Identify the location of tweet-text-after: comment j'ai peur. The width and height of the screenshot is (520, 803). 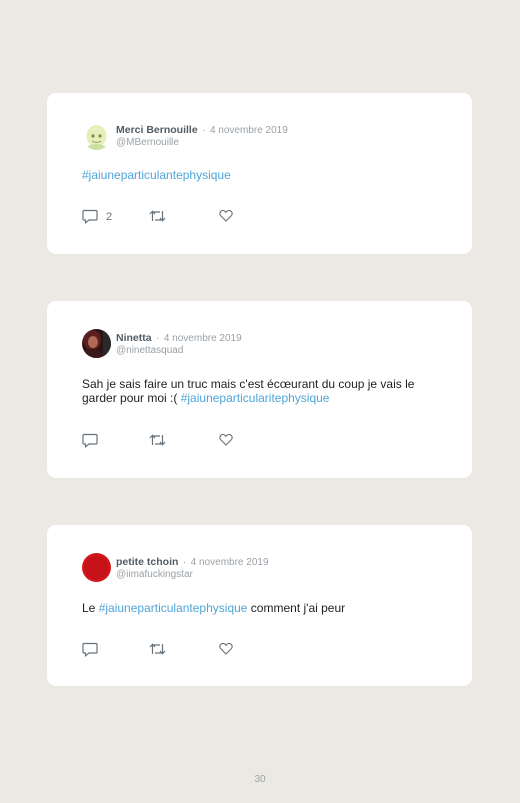
(296, 608).